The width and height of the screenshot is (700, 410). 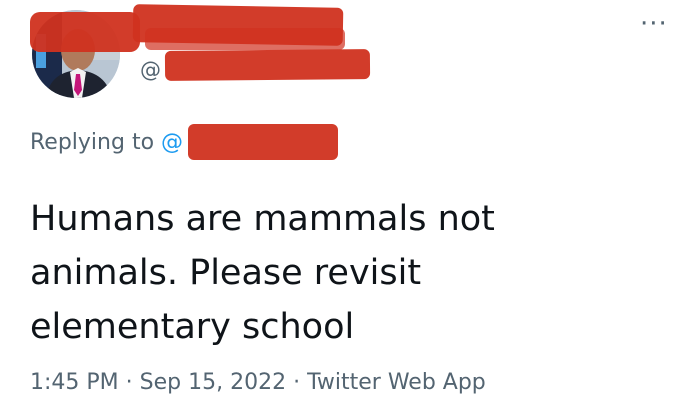 I want to click on handle-at-sign: @, so click(x=150, y=70).